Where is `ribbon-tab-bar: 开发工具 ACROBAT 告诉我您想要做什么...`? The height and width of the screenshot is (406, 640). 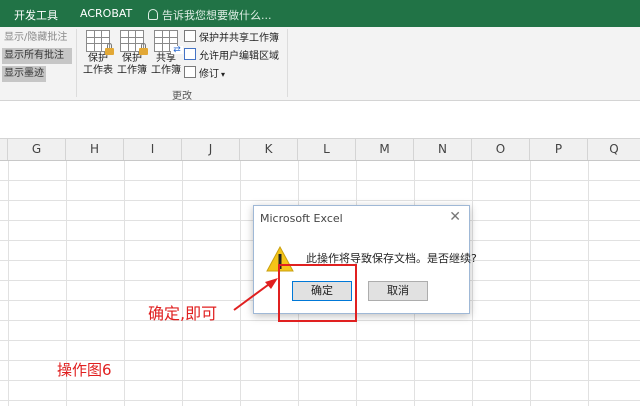
ribbon-tab-bar: 开发工具 ACROBAT 告诉我您想要做什么... is located at coordinates (320, 13).